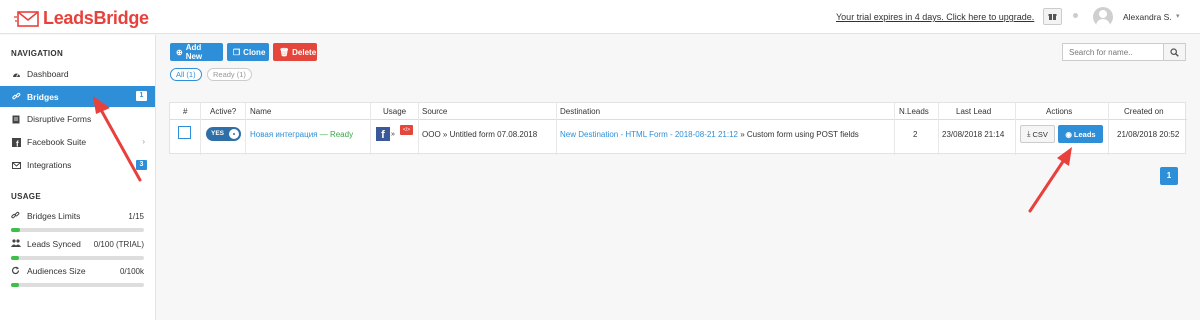  Describe the element at coordinates (580, 111) in the screenshot. I see `col-header-destination: Destination` at that location.